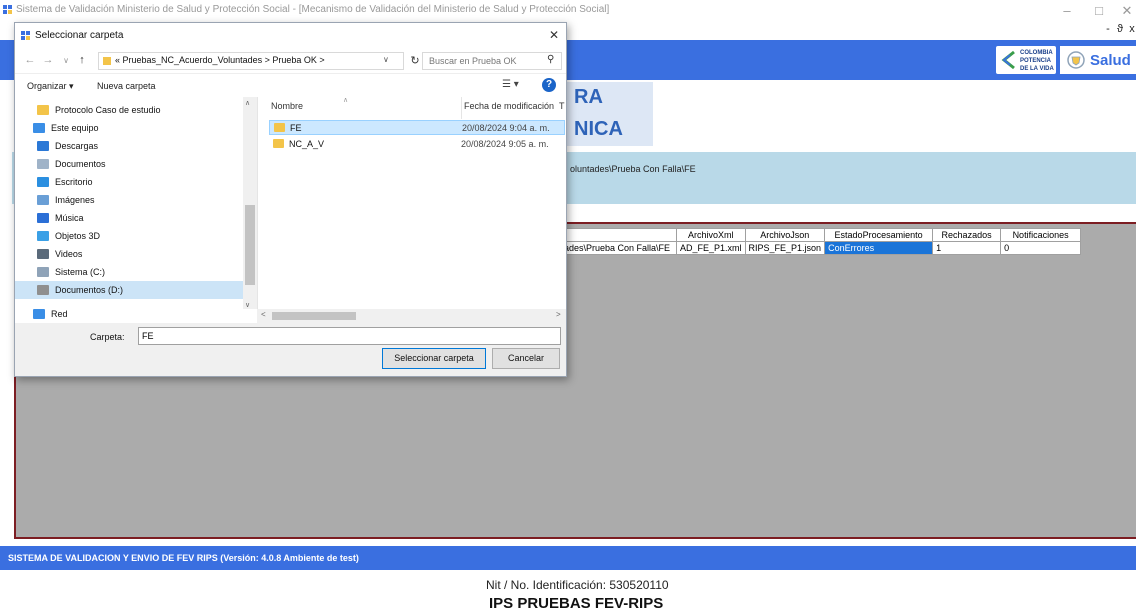  Describe the element at coordinates (415, 61) in the screenshot. I see `refresh-icon: ↻` at that location.